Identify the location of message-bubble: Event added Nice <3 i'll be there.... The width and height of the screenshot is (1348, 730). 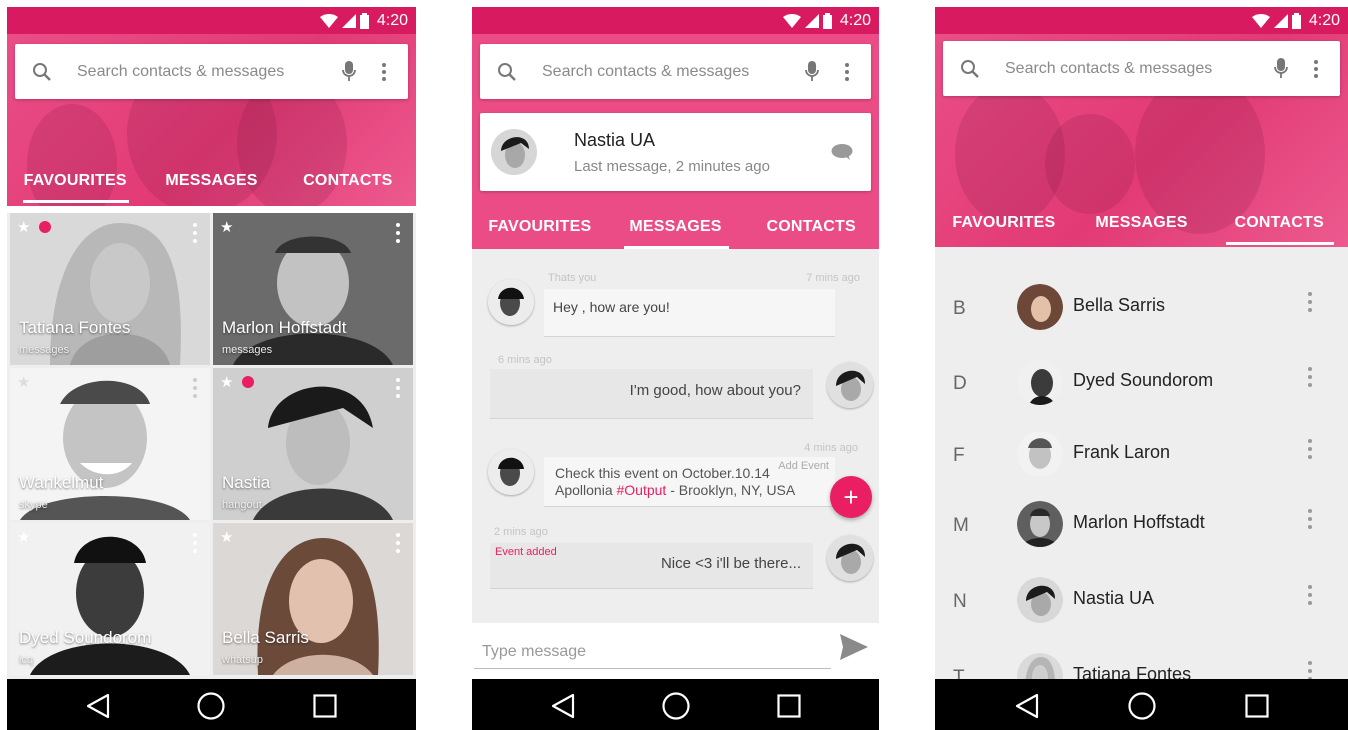
(651, 566).